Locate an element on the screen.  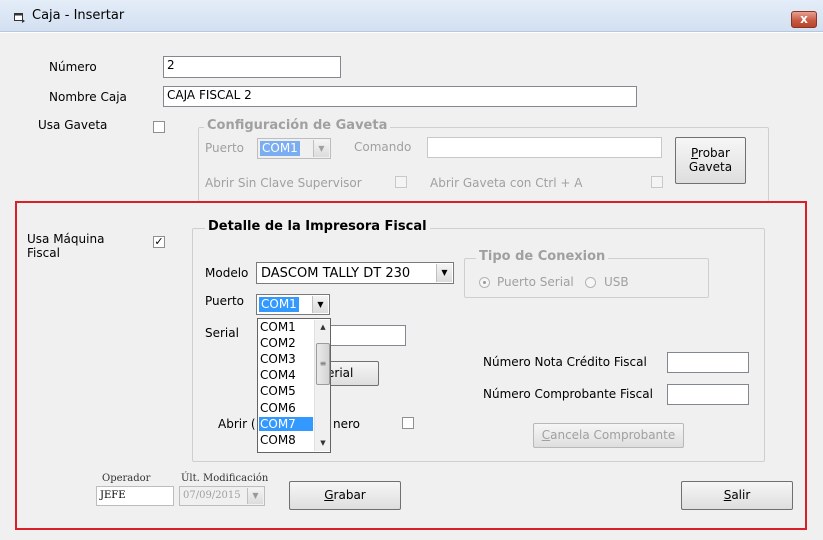
abrir-sin-clave-label: Abrir Sin Clave Supervisor is located at coordinates (283, 183).